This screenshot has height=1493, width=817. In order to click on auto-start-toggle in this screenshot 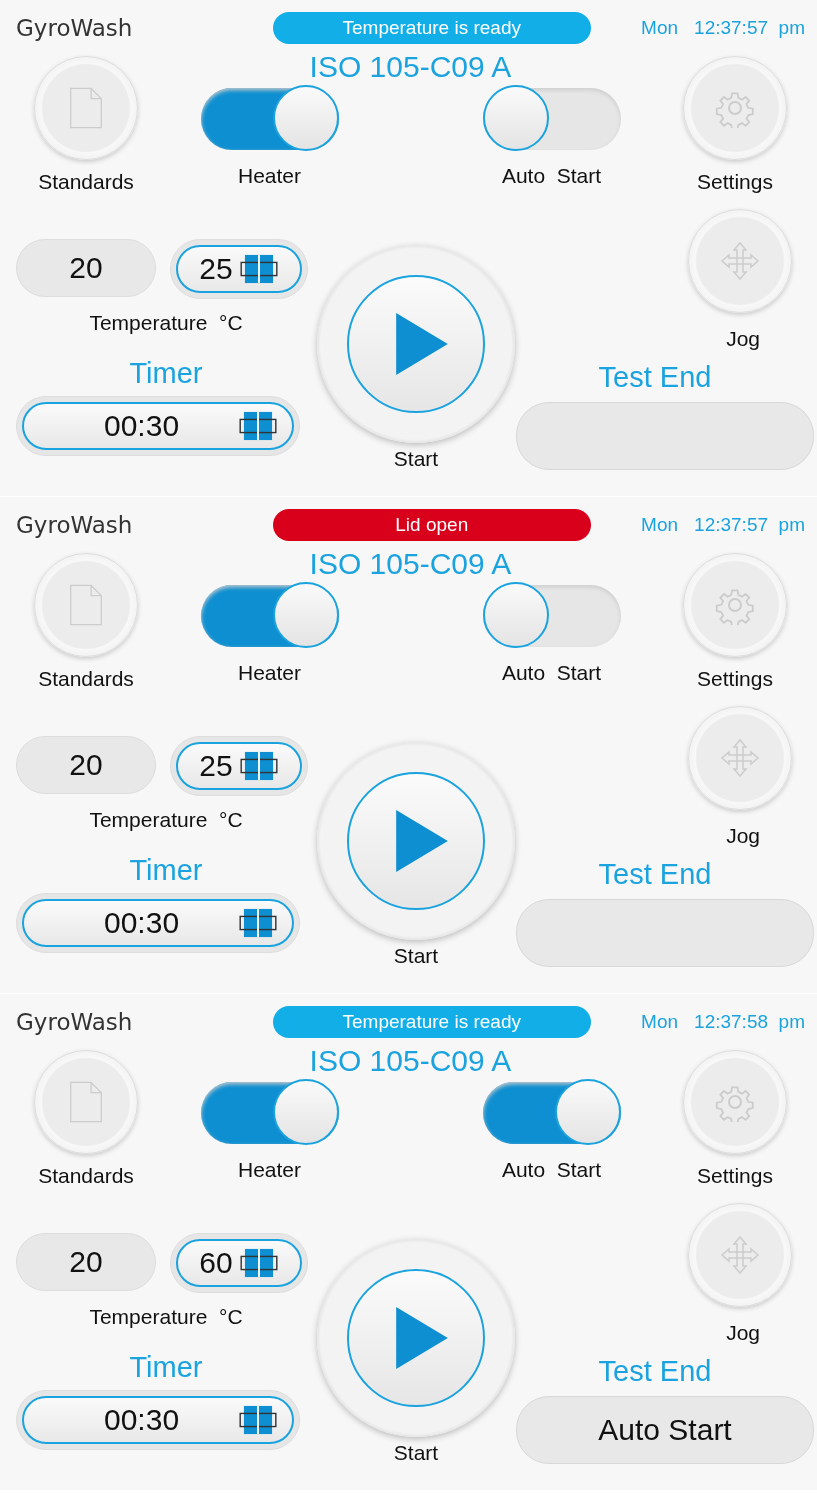, I will do `click(551, 1113)`.